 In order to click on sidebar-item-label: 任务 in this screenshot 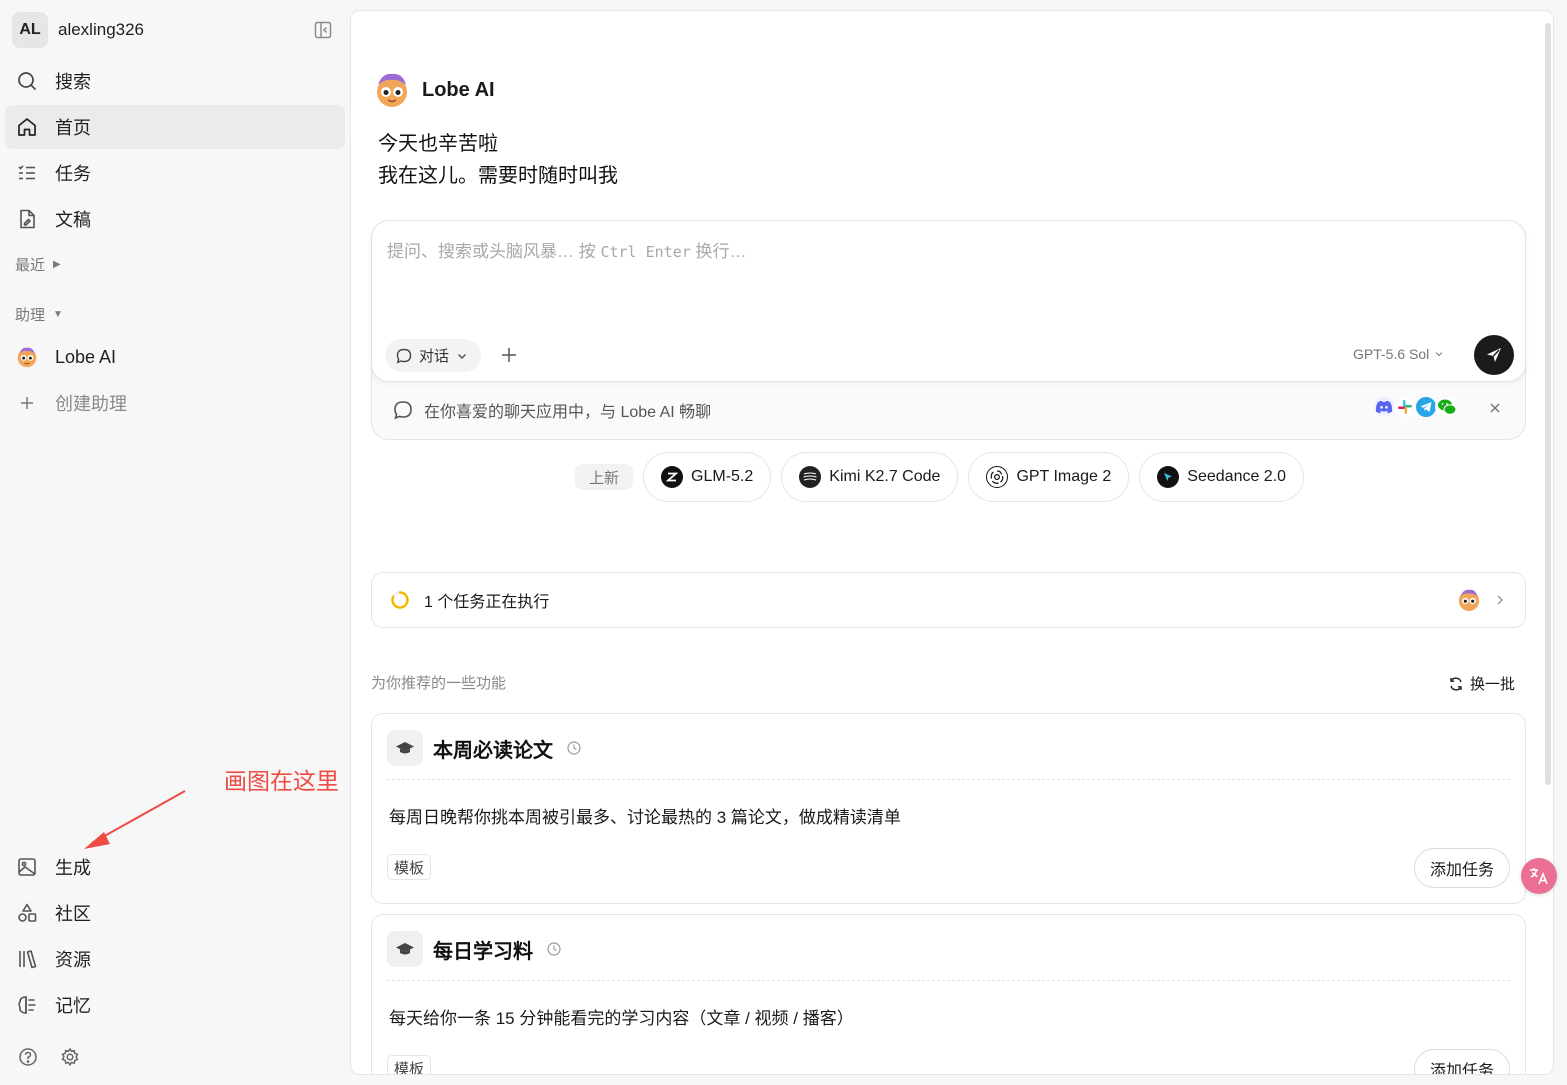, I will do `click(73, 174)`.